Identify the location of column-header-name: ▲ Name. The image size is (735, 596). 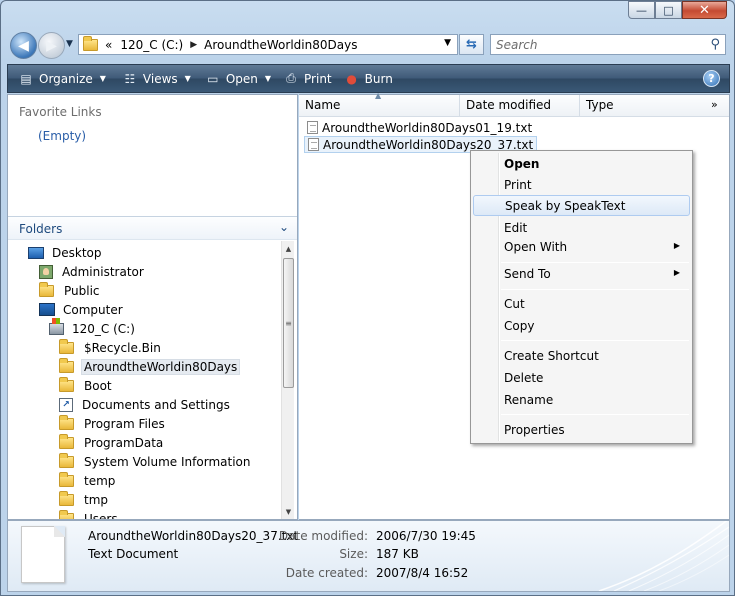
(379, 104).